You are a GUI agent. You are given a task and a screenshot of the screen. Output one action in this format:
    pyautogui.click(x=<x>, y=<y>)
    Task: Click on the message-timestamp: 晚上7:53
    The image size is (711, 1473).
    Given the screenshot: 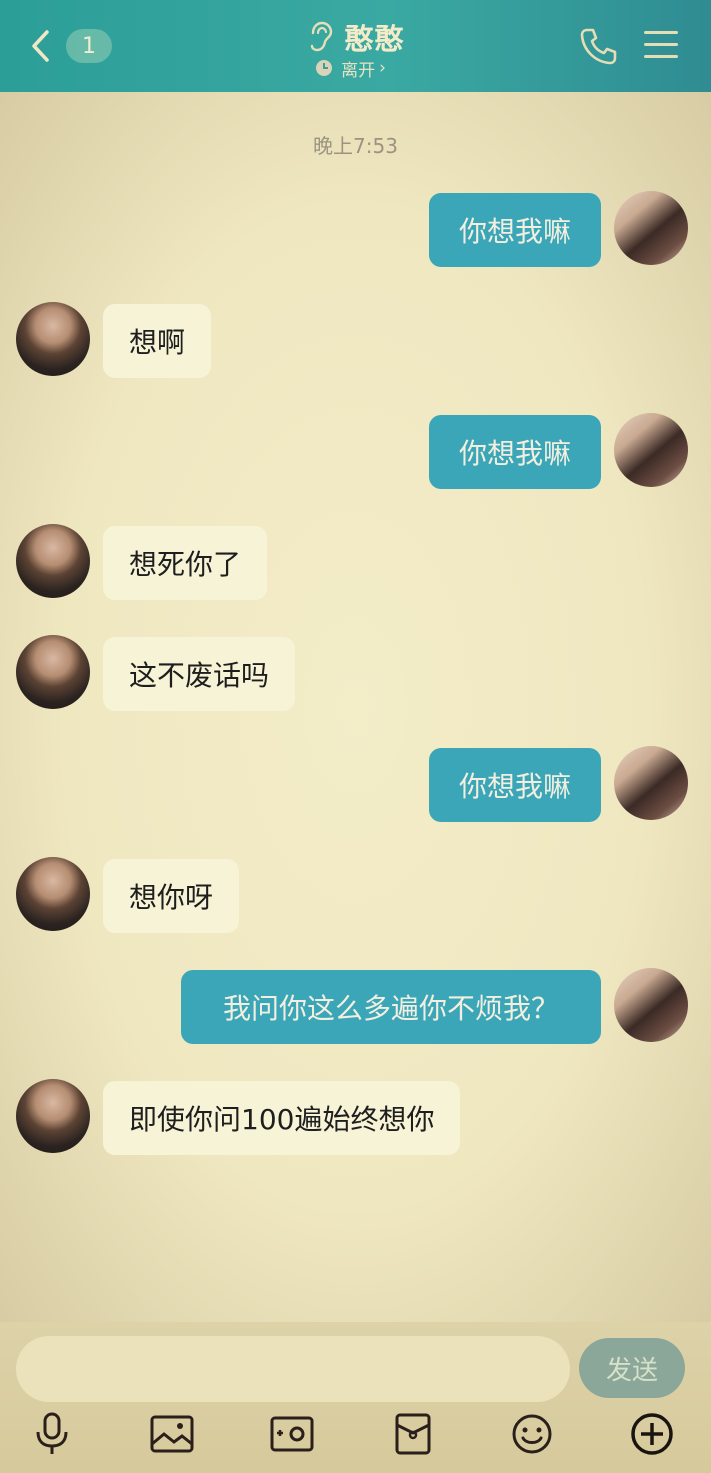 What is the action you would take?
    pyautogui.click(x=355, y=146)
    